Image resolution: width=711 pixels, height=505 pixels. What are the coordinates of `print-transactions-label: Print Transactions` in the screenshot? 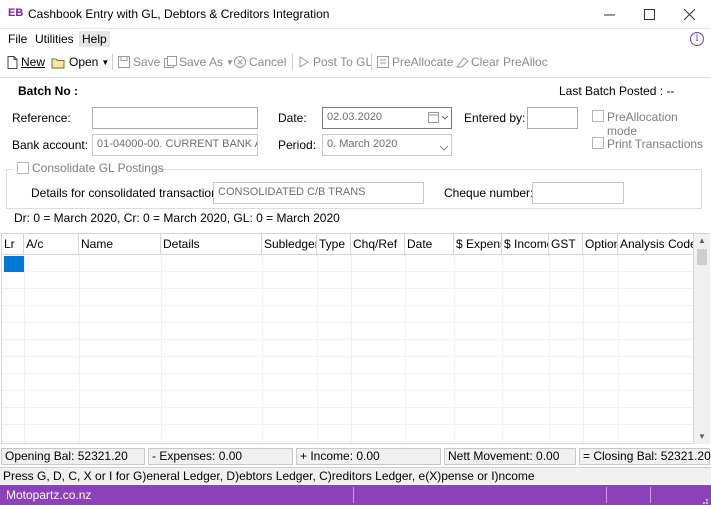 It's located at (655, 144).